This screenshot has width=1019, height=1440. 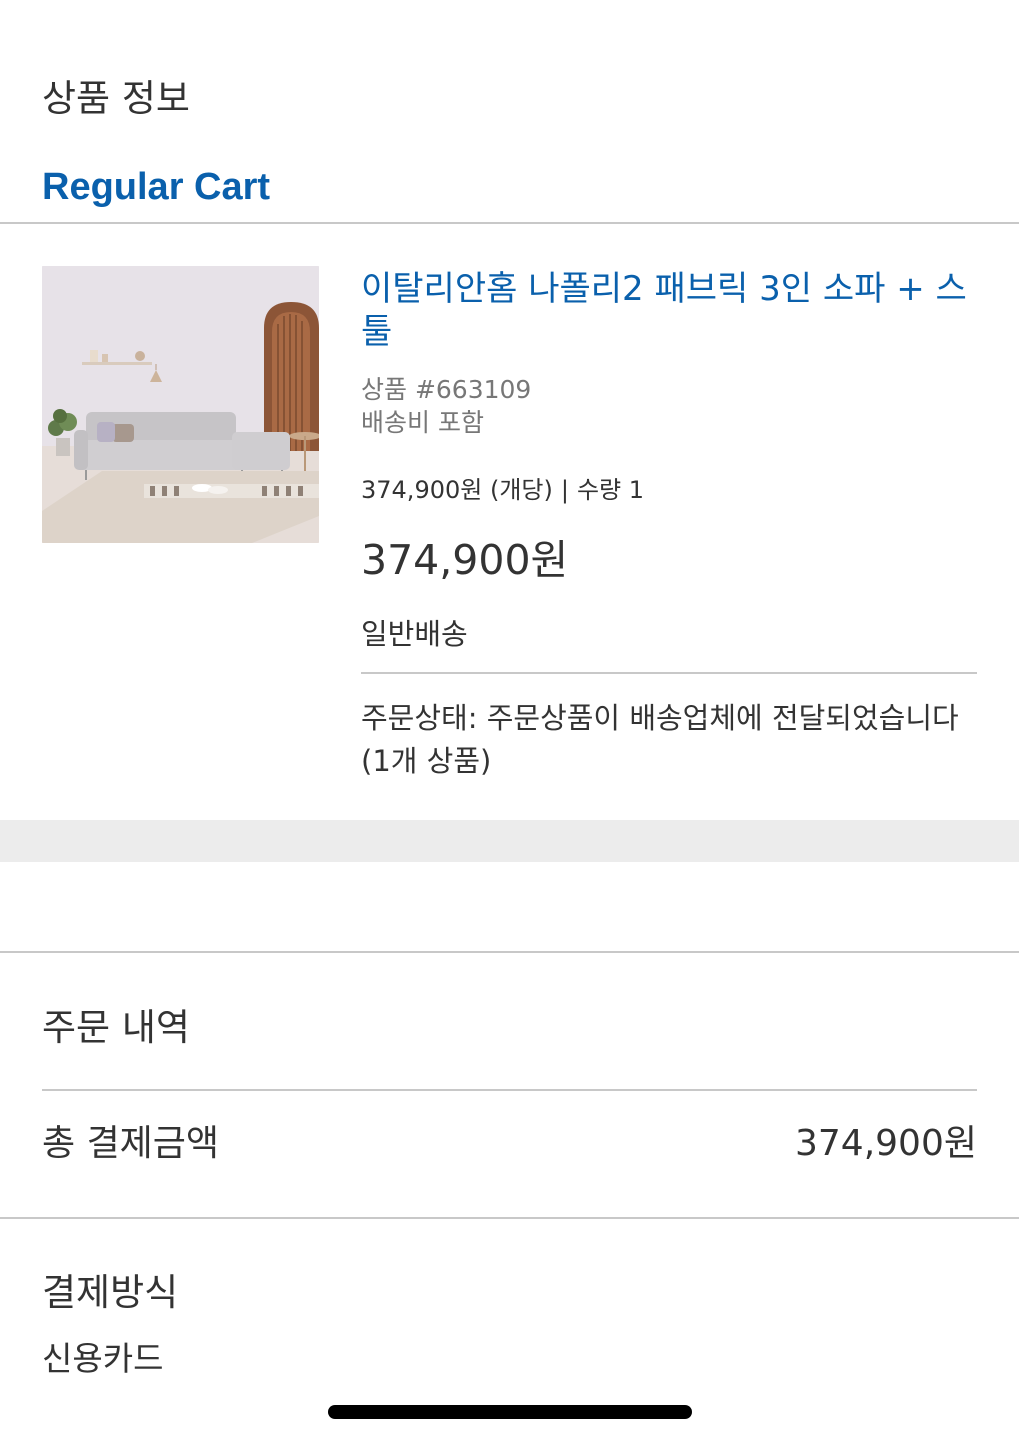 I want to click on order-history-title: 주문 내역, so click(x=116, y=1027).